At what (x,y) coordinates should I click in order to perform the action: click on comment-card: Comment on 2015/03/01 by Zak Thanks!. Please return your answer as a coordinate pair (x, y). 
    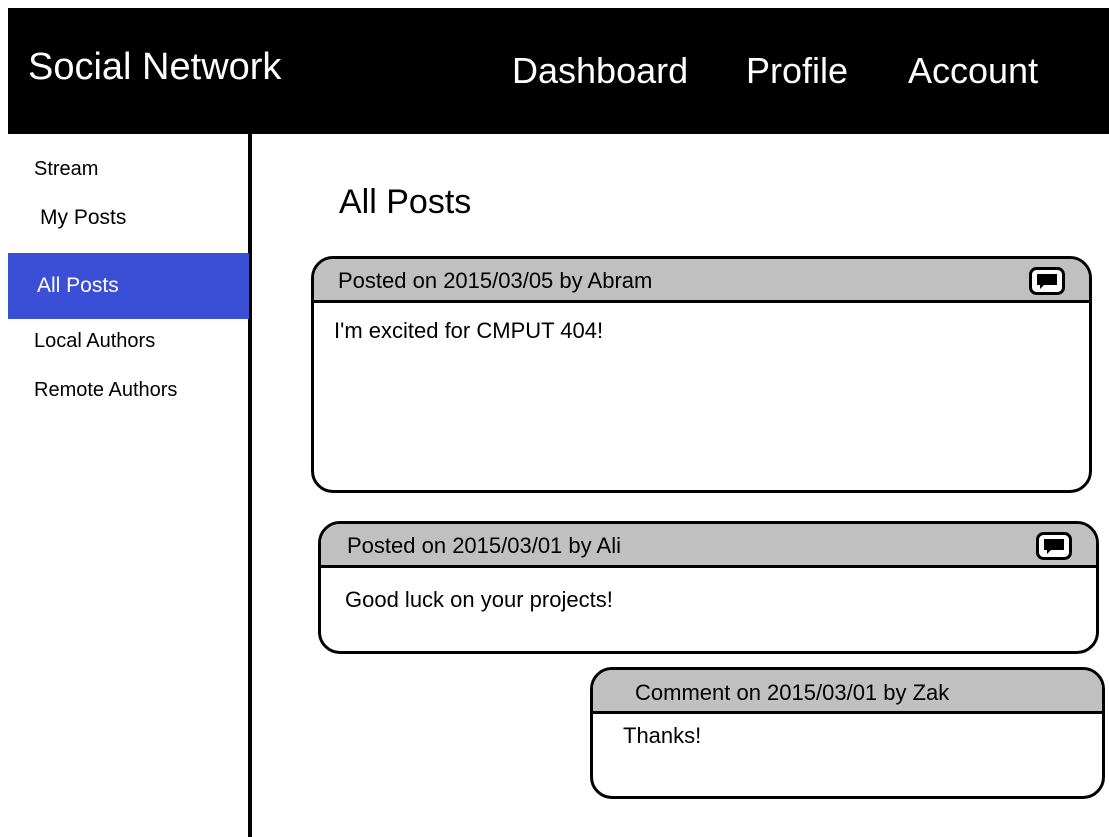
    Looking at the image, I should click on (847, 733).